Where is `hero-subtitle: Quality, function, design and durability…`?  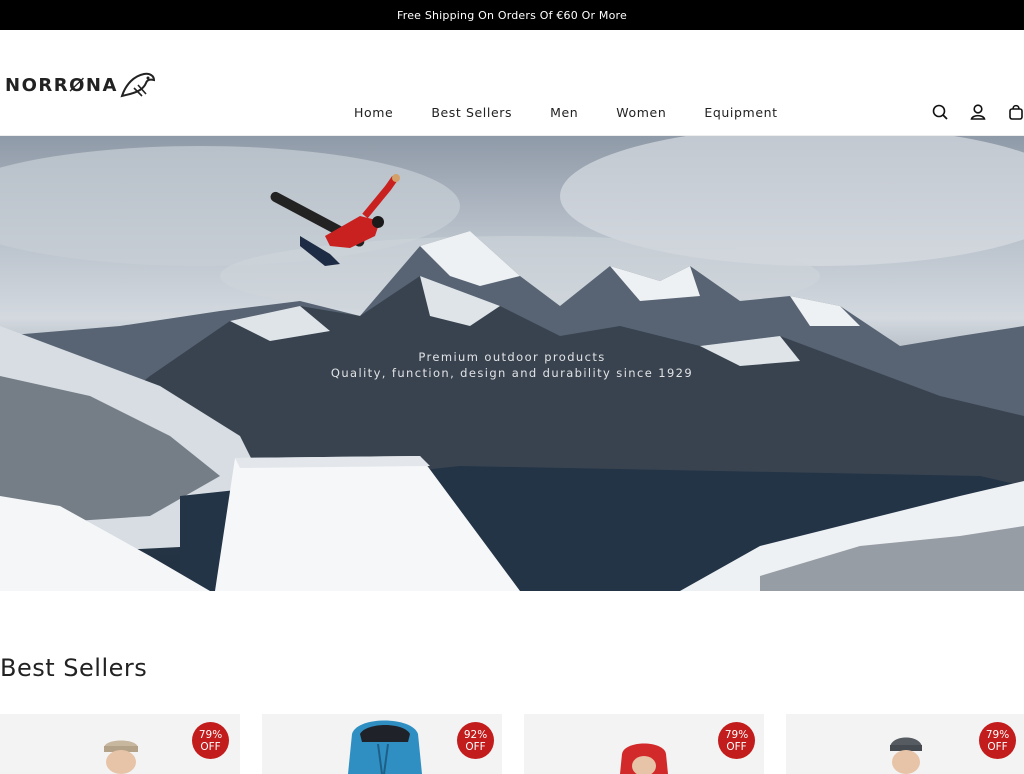 hero-subtitle: Quality, function, design and durability… is located at coordinates (512, 373).